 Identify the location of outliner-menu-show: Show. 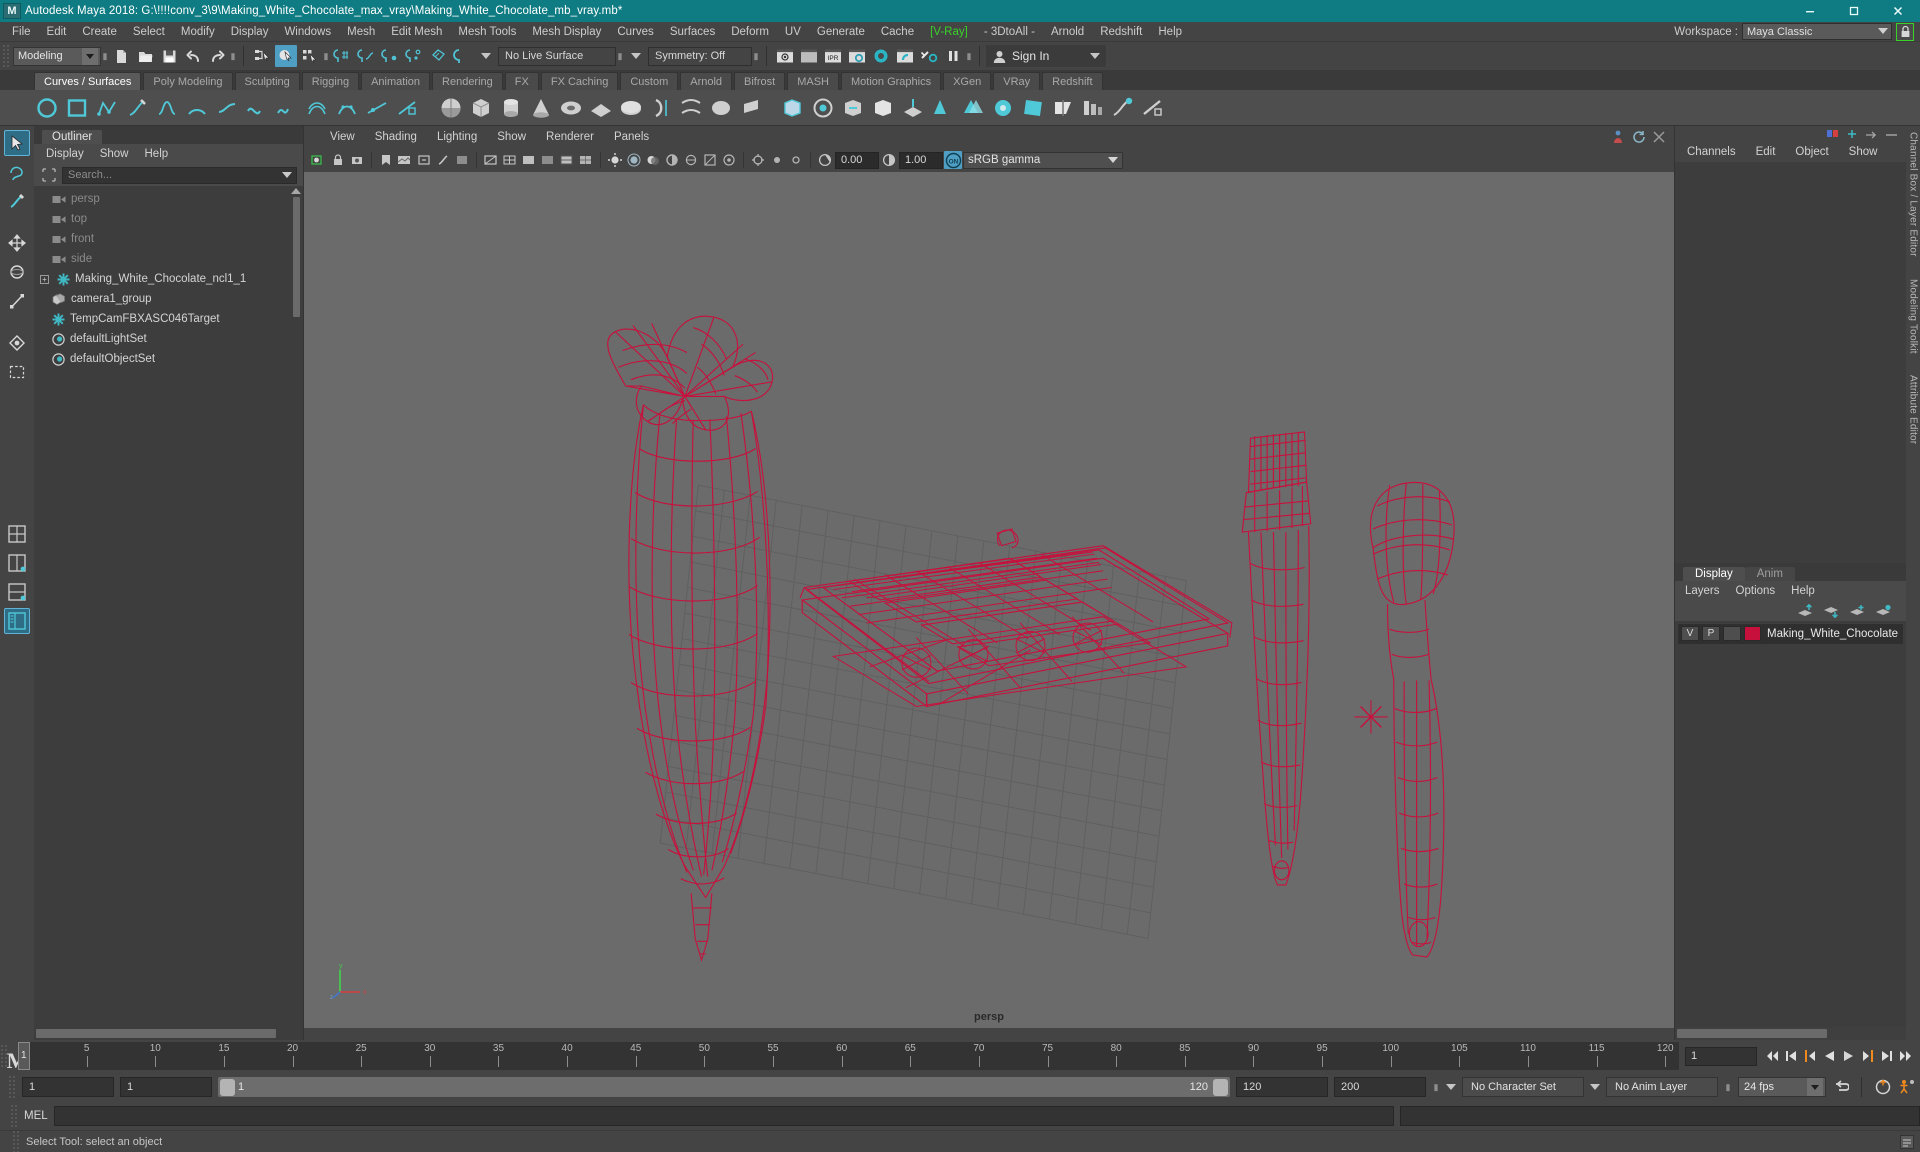
(114, 154).